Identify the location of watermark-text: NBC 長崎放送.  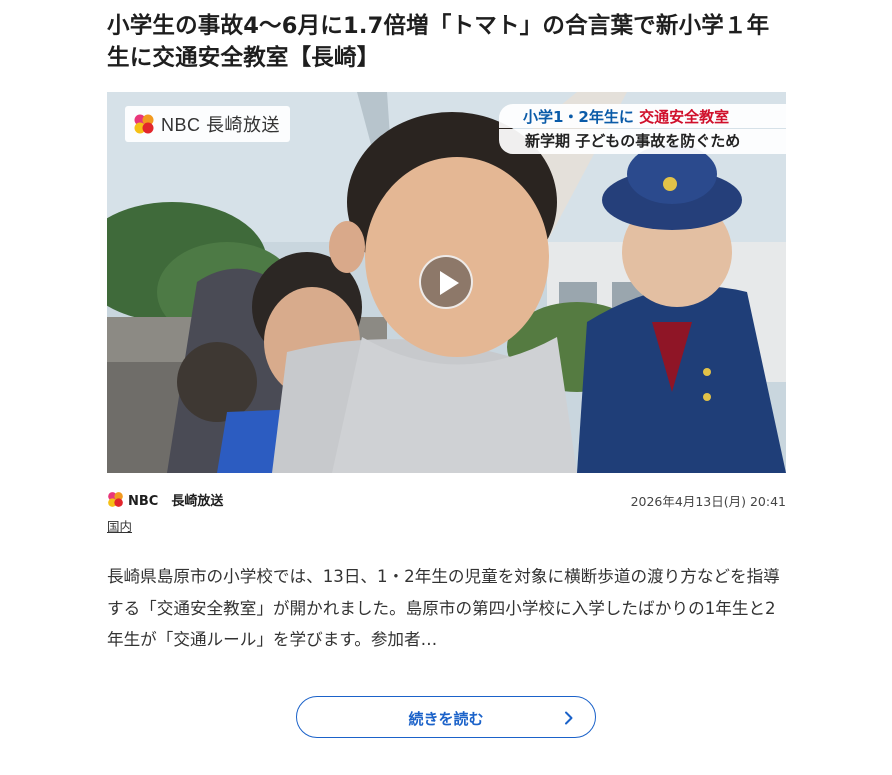
(221, 125).